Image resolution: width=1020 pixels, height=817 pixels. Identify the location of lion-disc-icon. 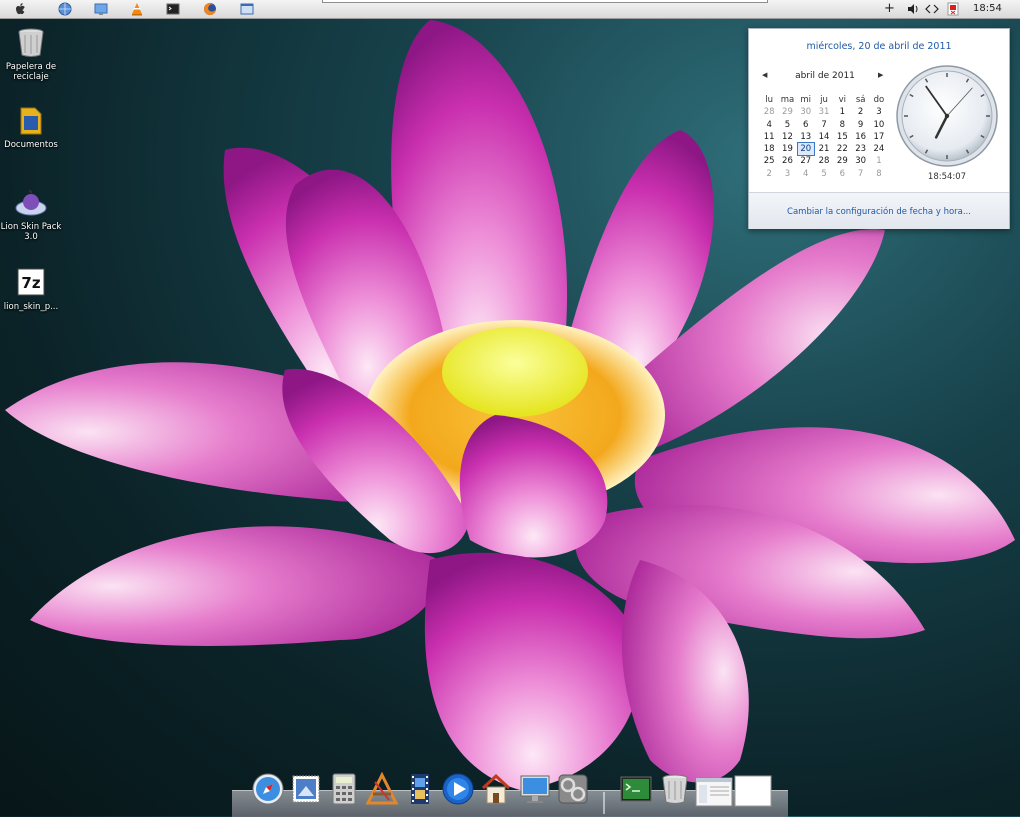
(31, 203).